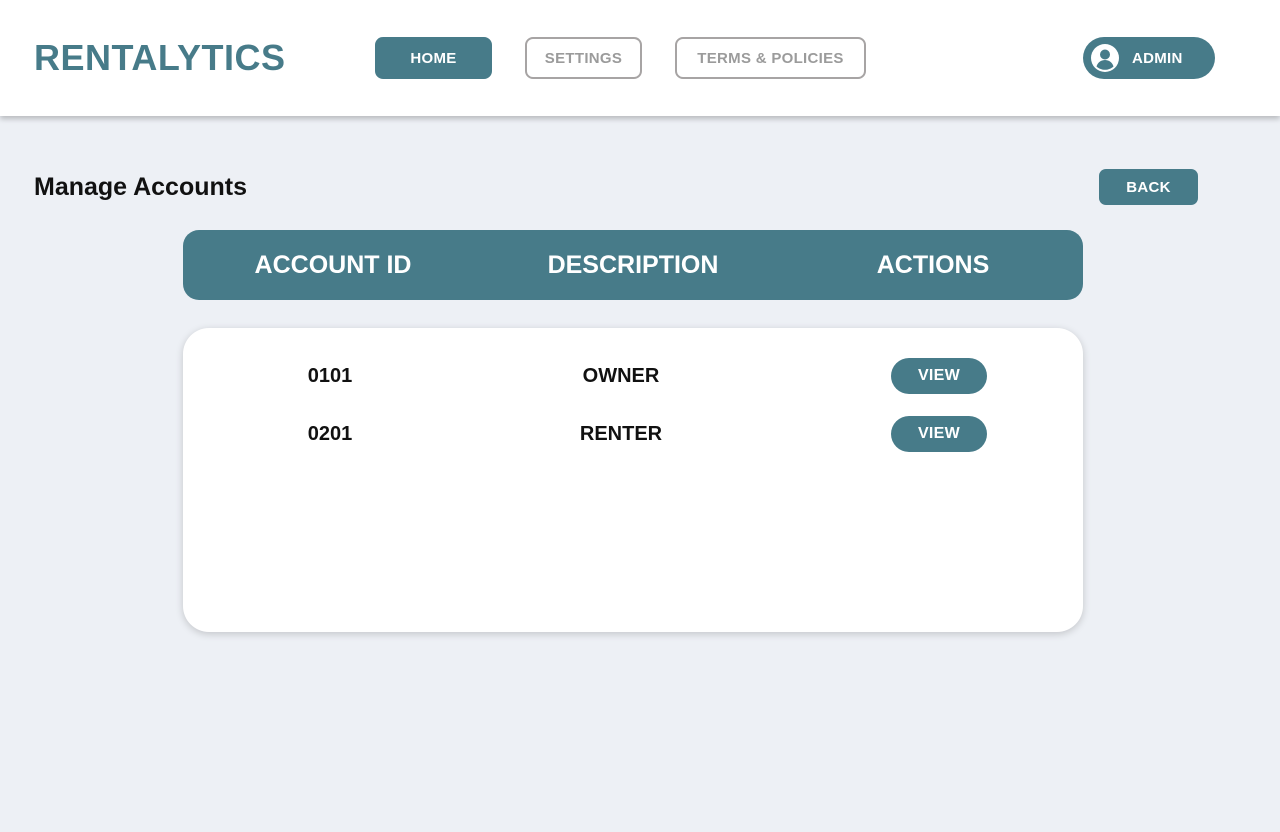 The height and width of the screenshot is (832, 1280). What do you see at coordinates (583, 58) in the screenshot?
I see `nav-settings-button: SETTINGS` at bounding box center [583, 58].